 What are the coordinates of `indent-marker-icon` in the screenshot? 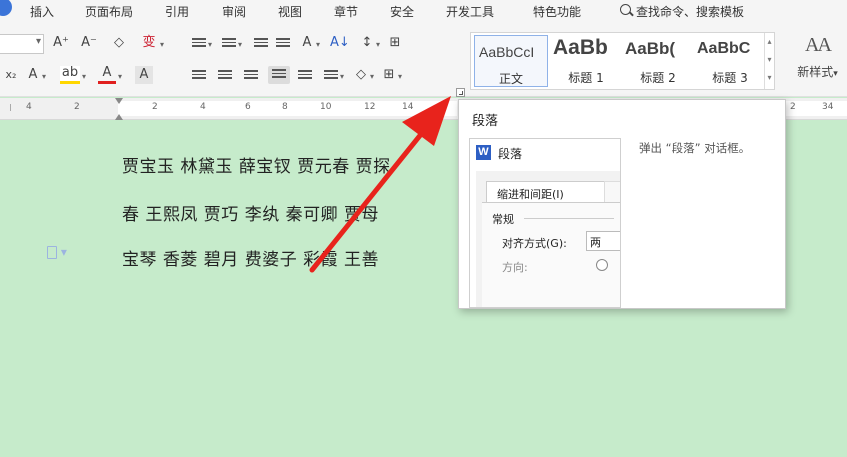 It's located at (119, 109).